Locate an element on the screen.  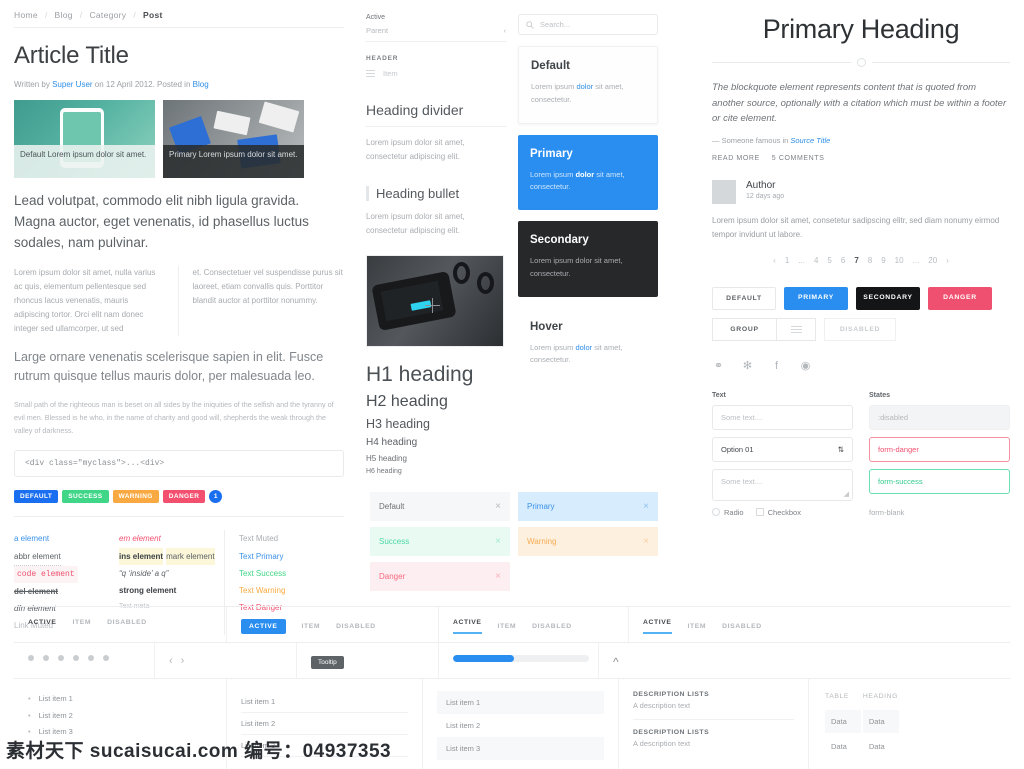
resize-grip-icon: ◢ is located at coordinates (846, 494).